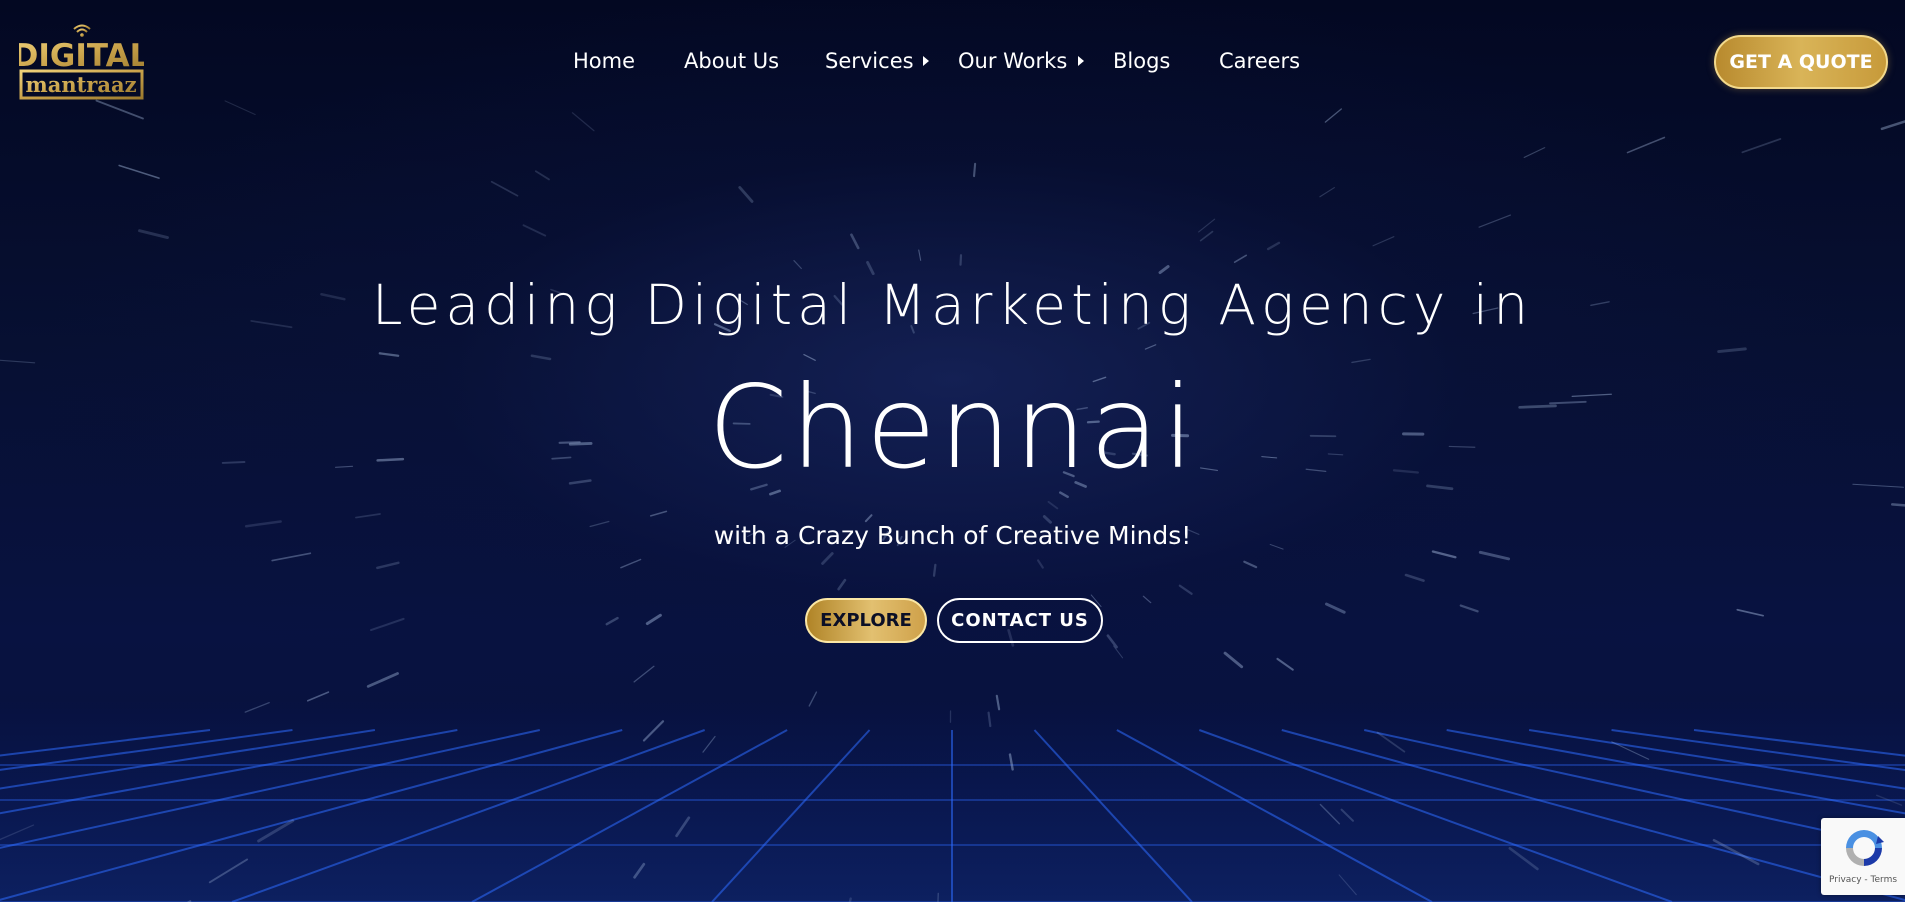  Describe the element at coordinates (1012, 61) in the screenshot. I see `nav-our-works: Our Works` at that location.